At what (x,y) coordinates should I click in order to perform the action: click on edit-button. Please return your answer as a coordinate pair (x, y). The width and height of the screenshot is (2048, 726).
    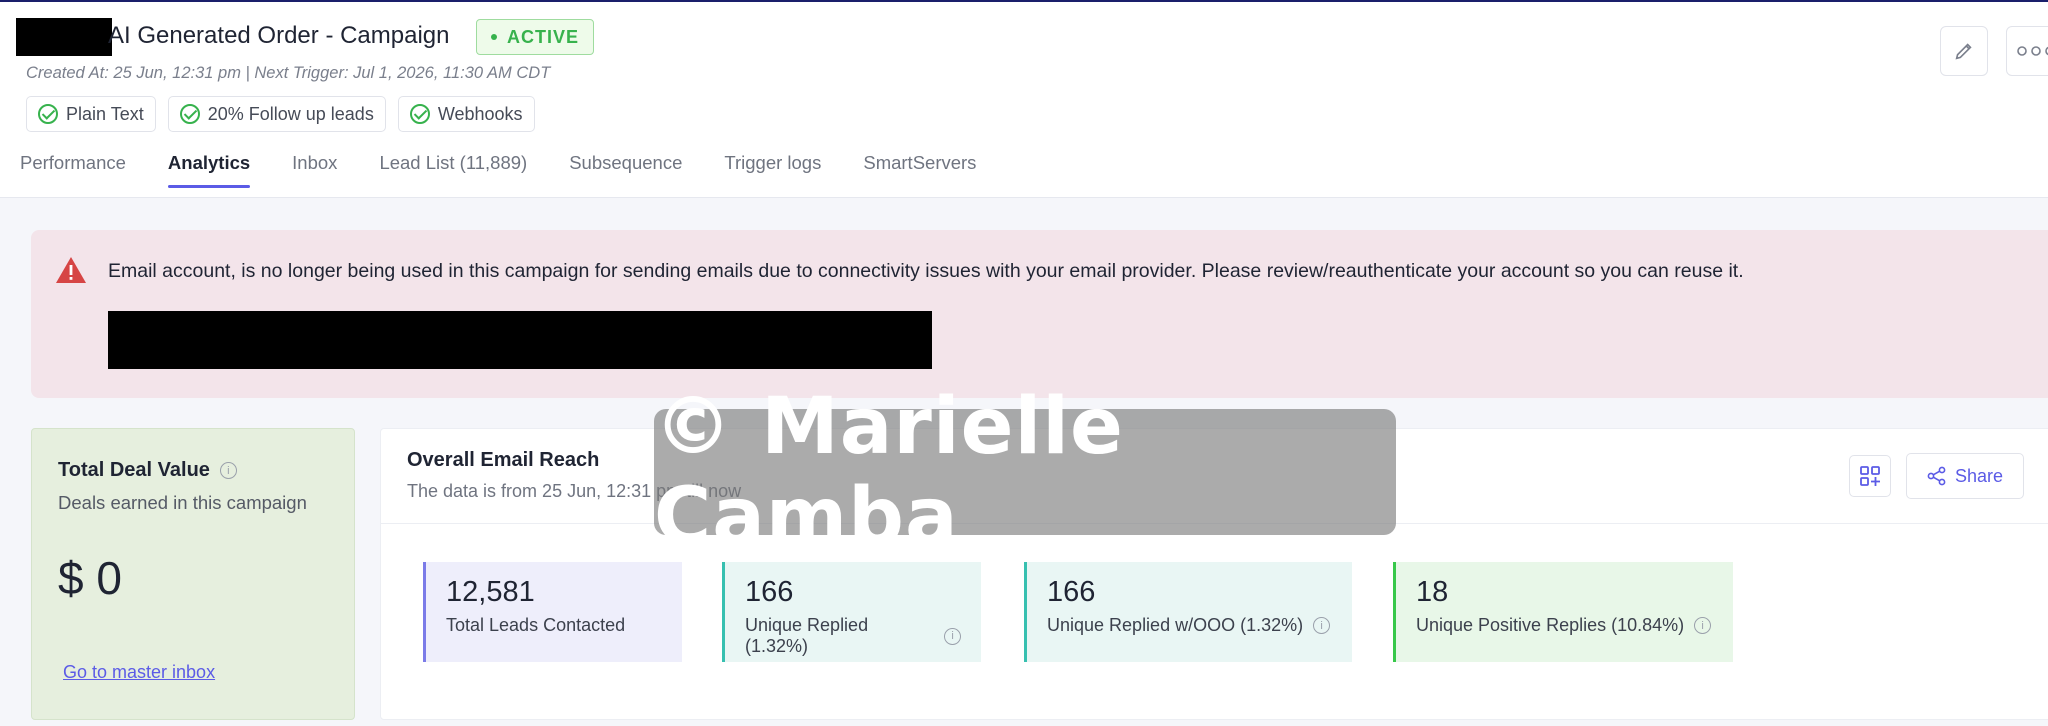
    Looking at the image, I should click on (1964, 51).